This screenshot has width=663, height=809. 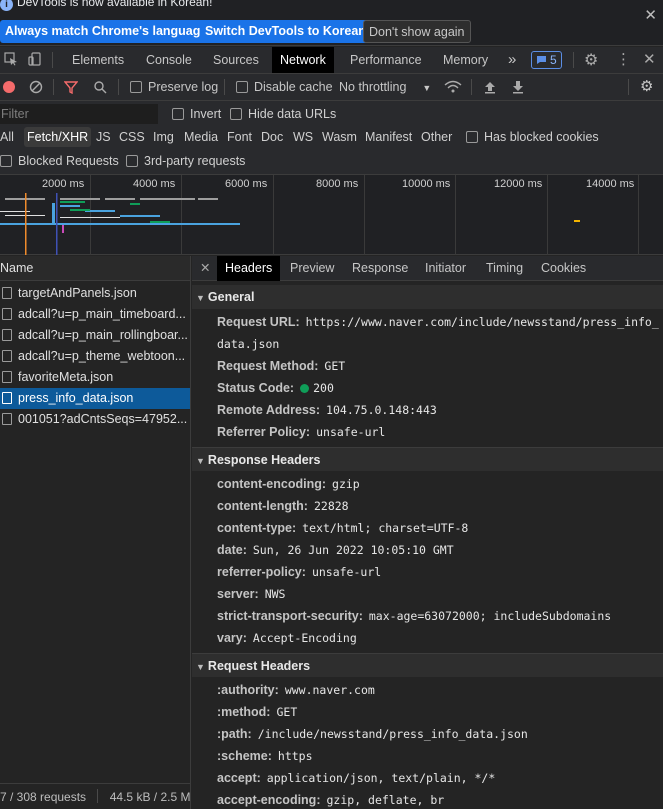 What do you see at coordinates (445, 268) in the screenshot?
I see `tab-initiator: Initiator` at bounding box center [445, 268].